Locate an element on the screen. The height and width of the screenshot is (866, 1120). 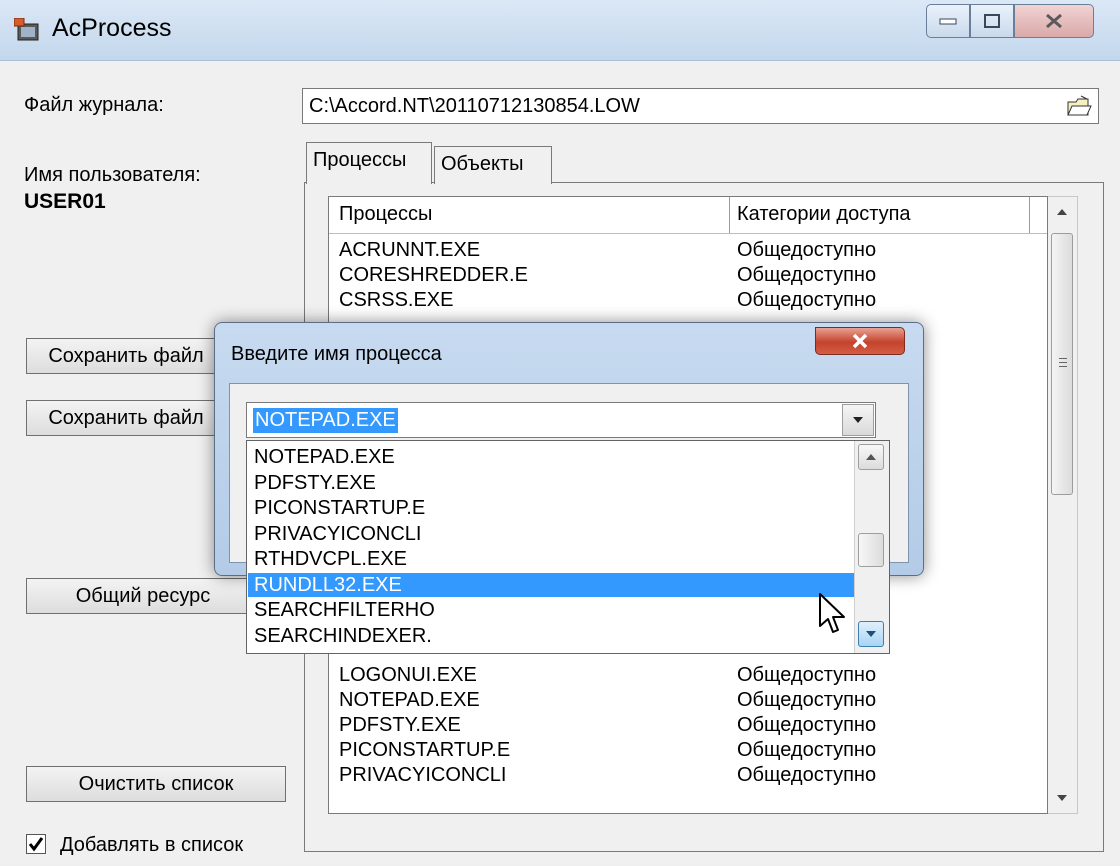
tab-processes: Процессы is located at coordinates (369, 163).